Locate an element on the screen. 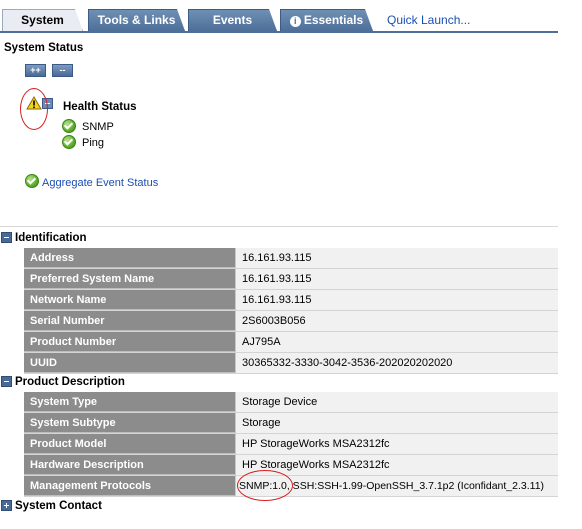  tab-label: Events is located at coordinates (232, 20).